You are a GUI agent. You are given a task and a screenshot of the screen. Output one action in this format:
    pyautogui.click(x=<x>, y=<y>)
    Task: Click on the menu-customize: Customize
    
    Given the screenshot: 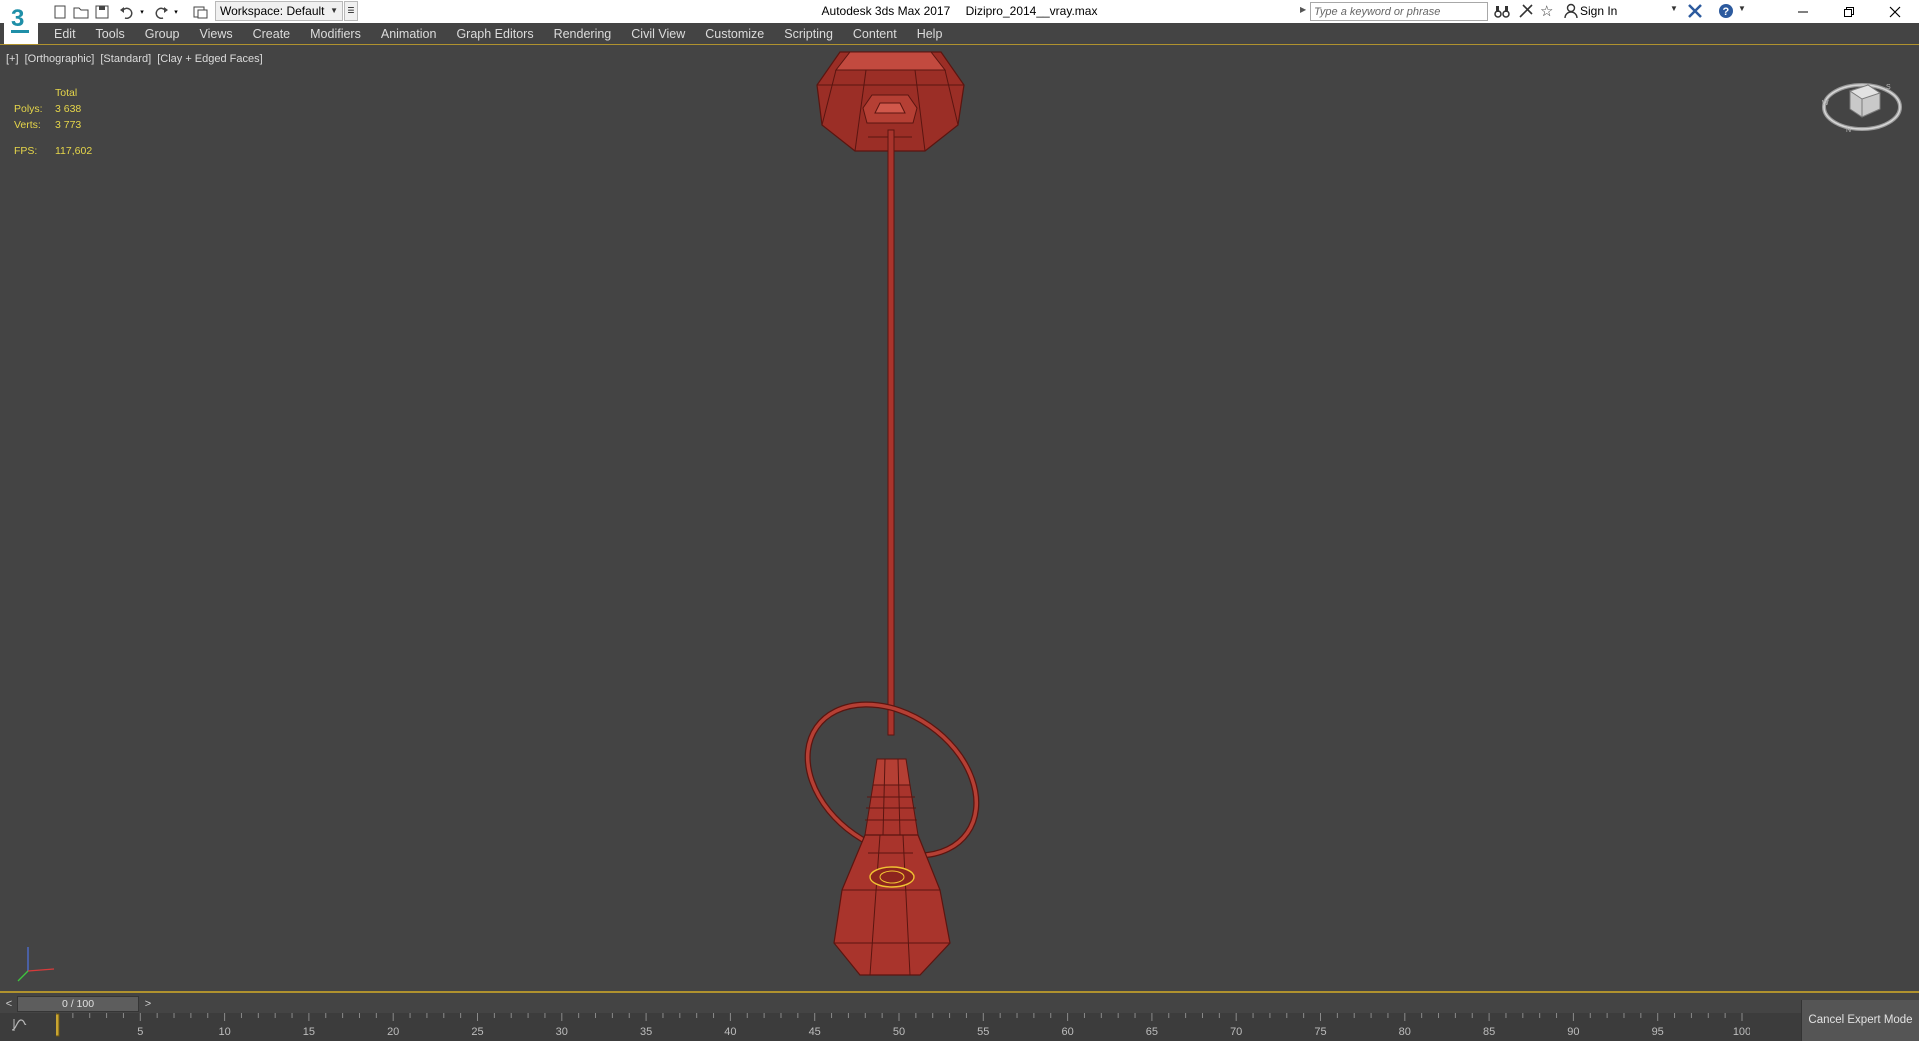 What is the action you would take?
    pyautogui.click(x=734, y=34)
    